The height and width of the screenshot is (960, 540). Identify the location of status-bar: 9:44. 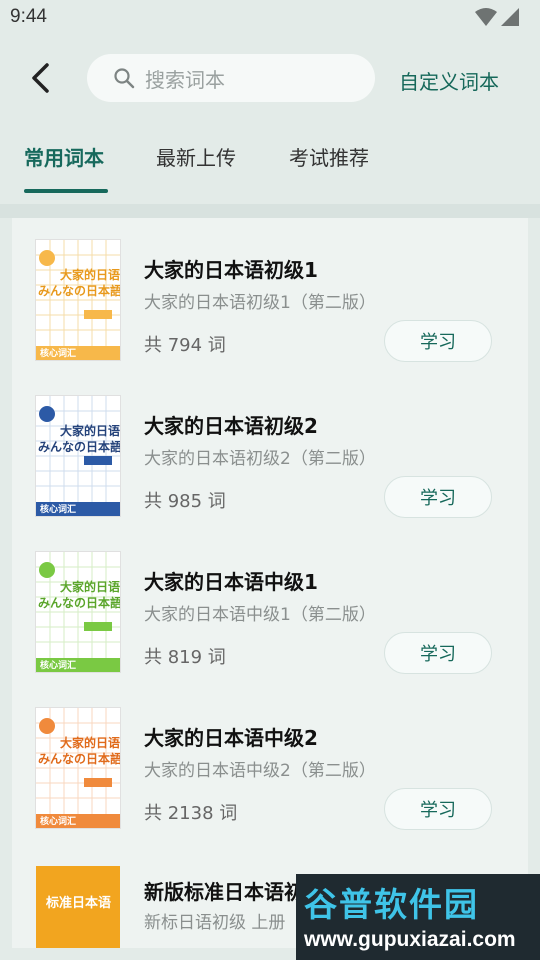
(270, 18).